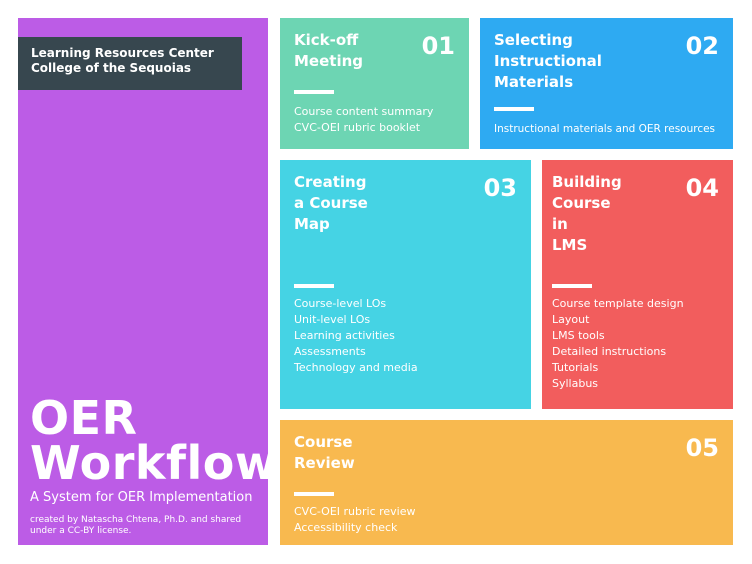  Describe the element at coordinates (330, 351) in the screenshot. I see `step-item: Assessments` at that location.